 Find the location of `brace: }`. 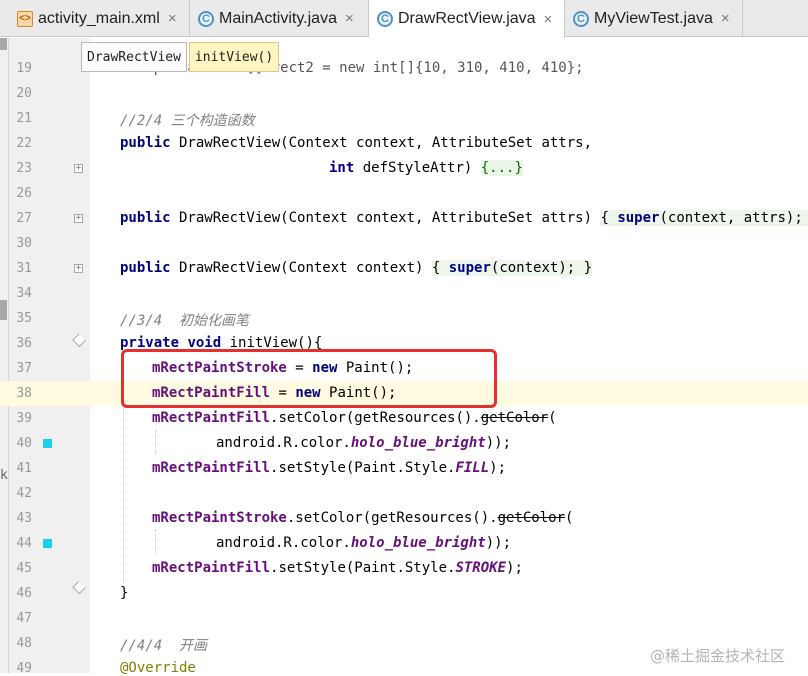

brace: } is located at coordinates (588, 268).